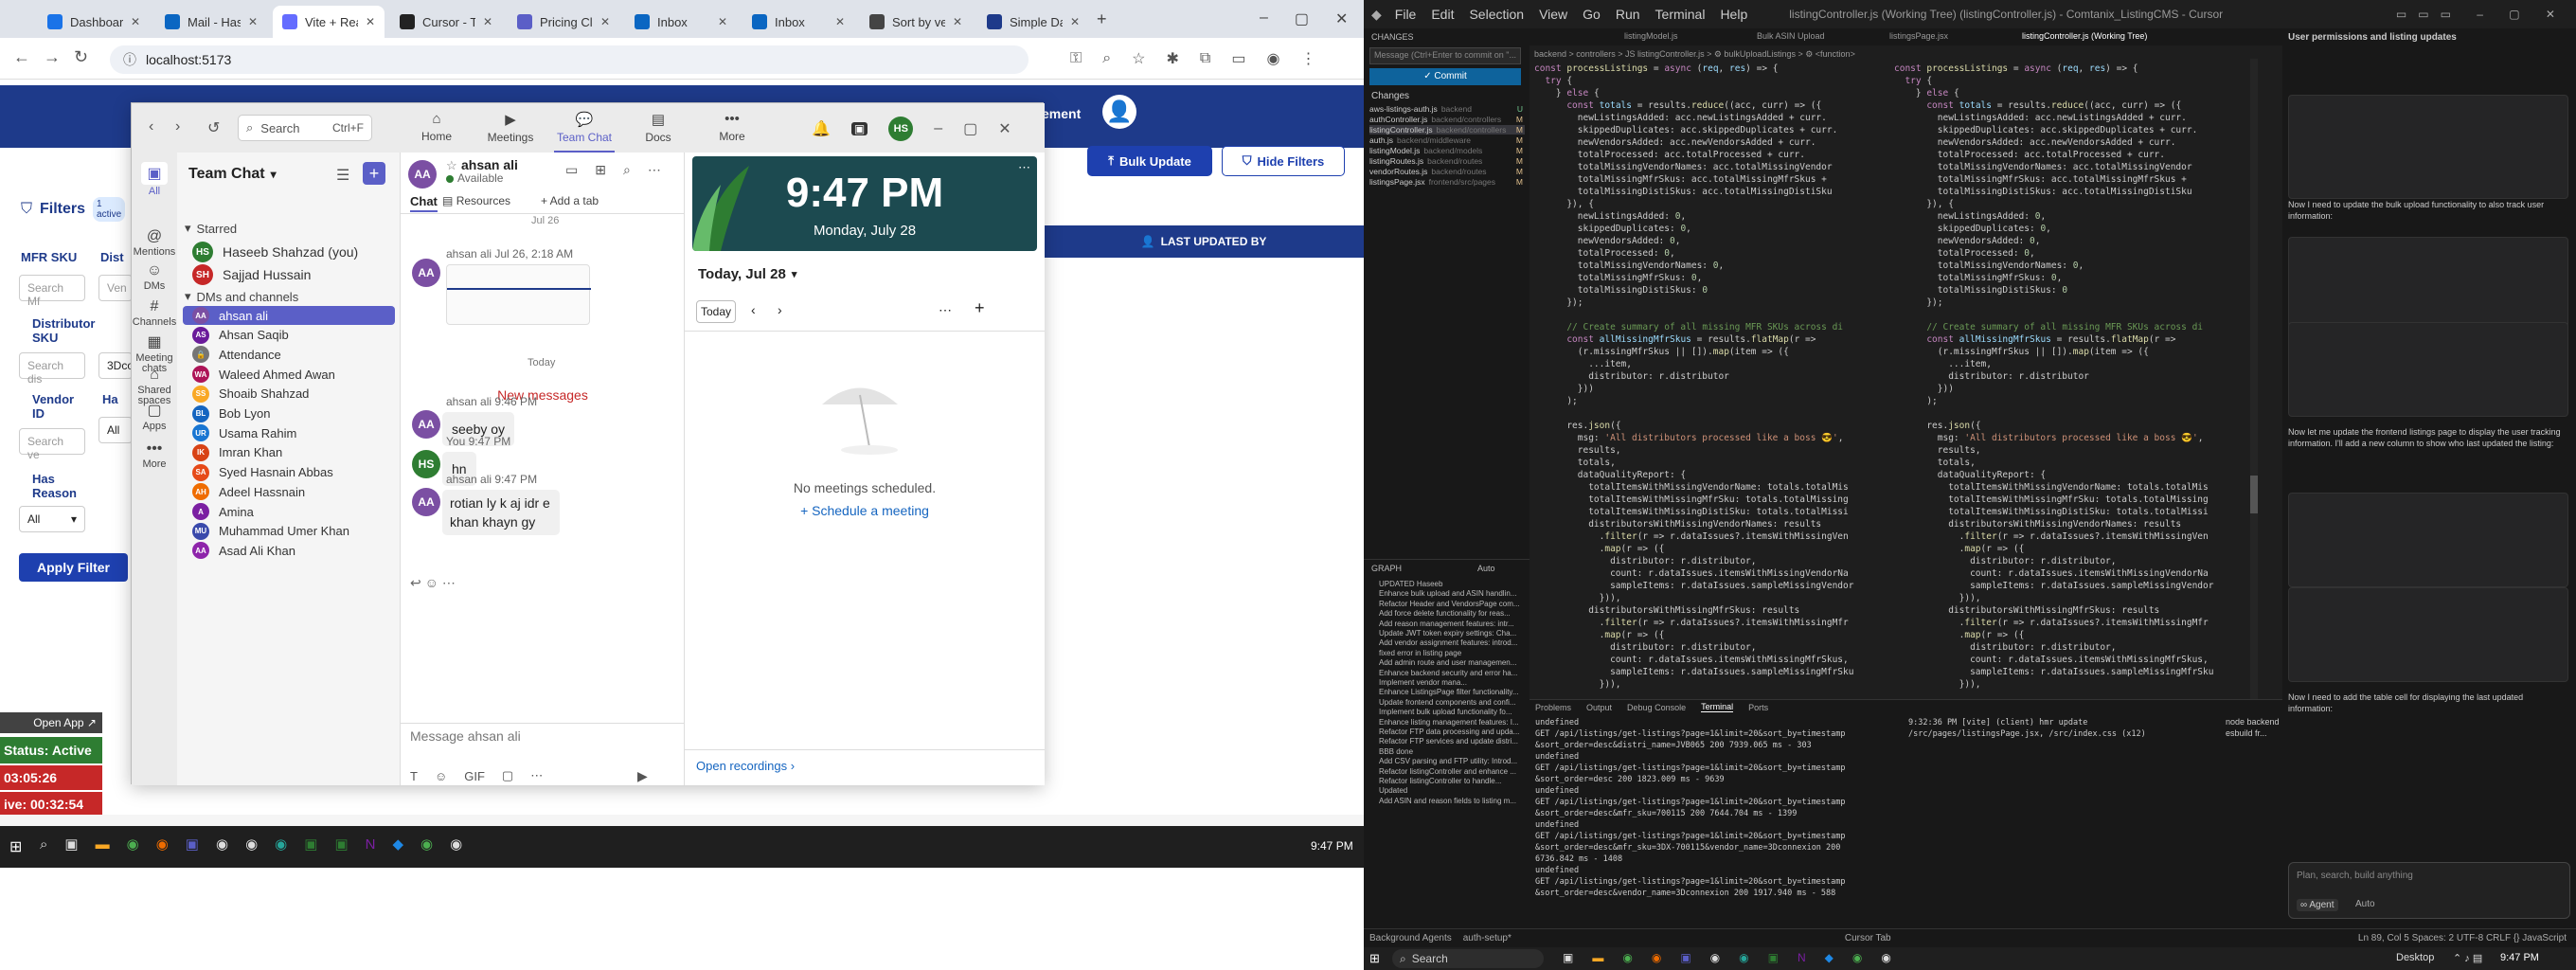 The width and height of the screenshot is (2576, 970). What do you see at coordinates (1553, 14) in the screenshot?
I see `menu-item-view: View` at bounding box center [1553, 14].